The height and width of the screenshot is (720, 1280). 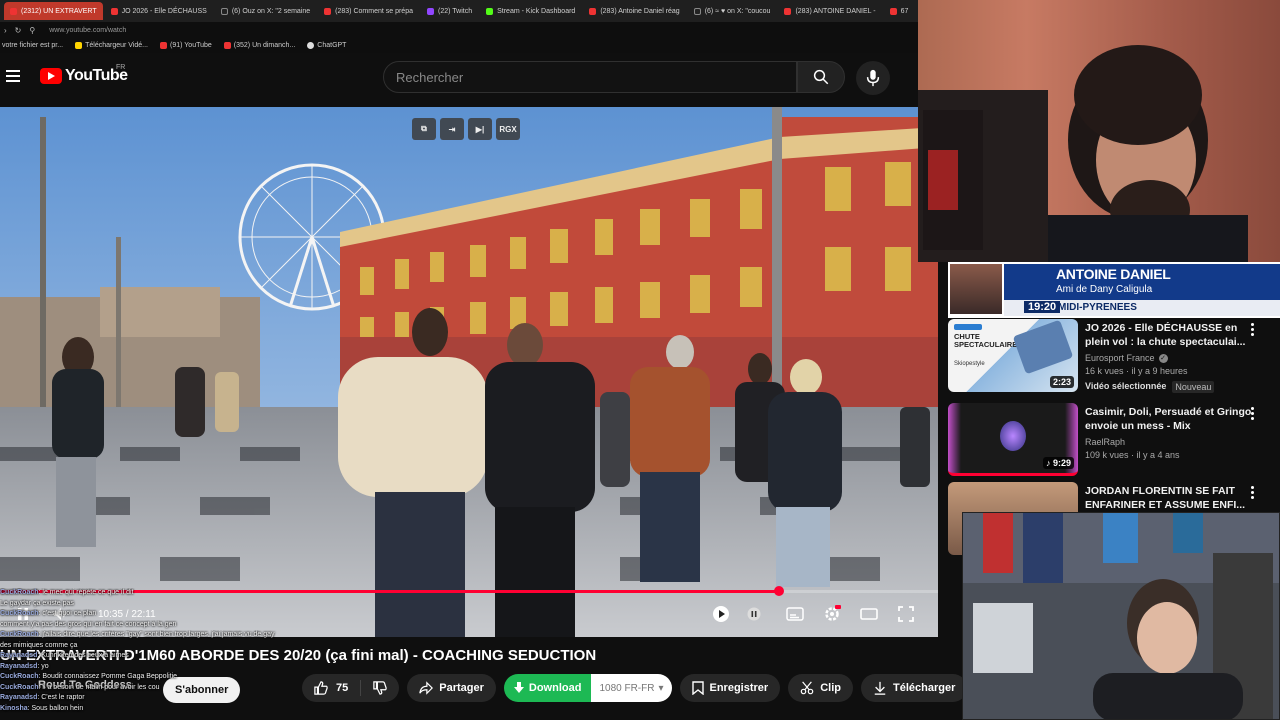 I want to click on pause-toggle, so click(x=754, y=614).